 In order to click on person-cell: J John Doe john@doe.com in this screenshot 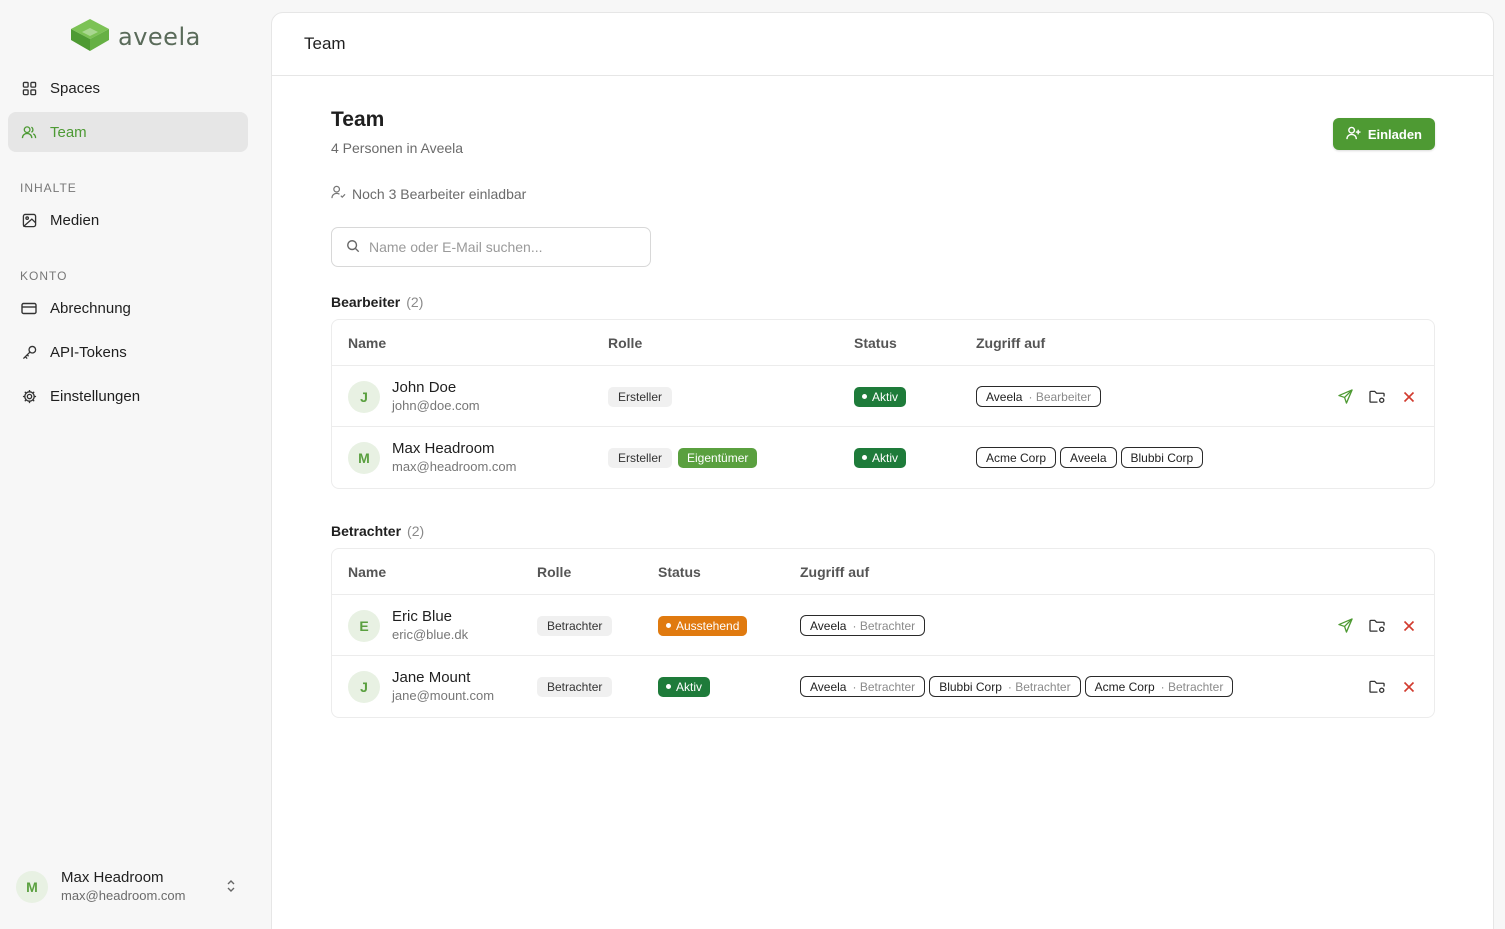, I will do `click(414, 396)`.